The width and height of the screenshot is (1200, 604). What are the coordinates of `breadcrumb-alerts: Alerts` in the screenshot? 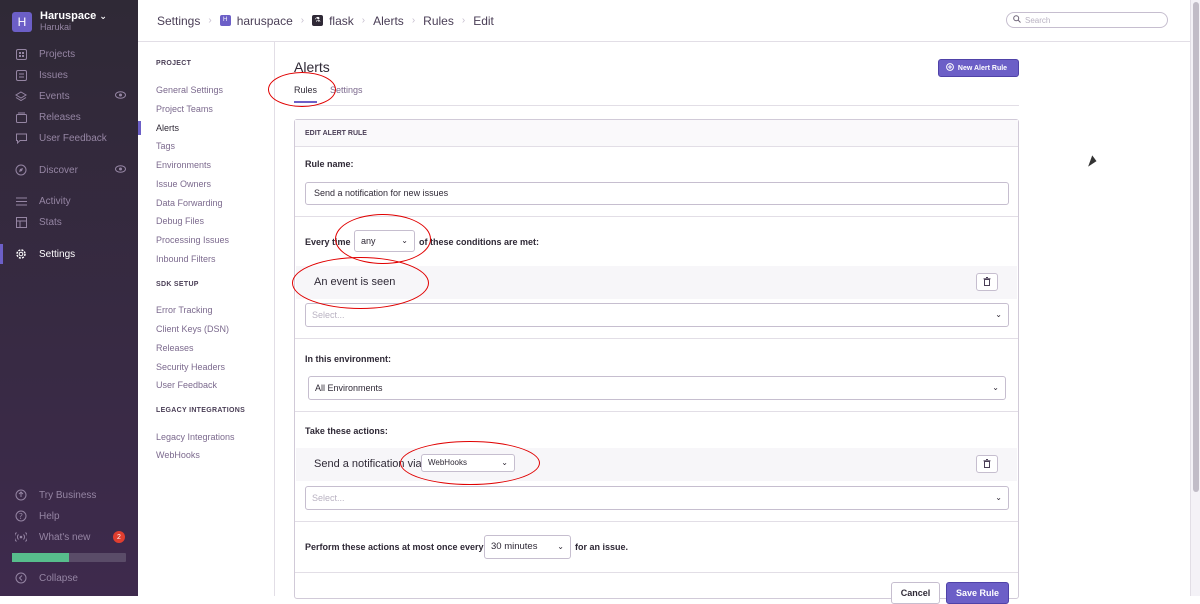 It's located at (388, 21).